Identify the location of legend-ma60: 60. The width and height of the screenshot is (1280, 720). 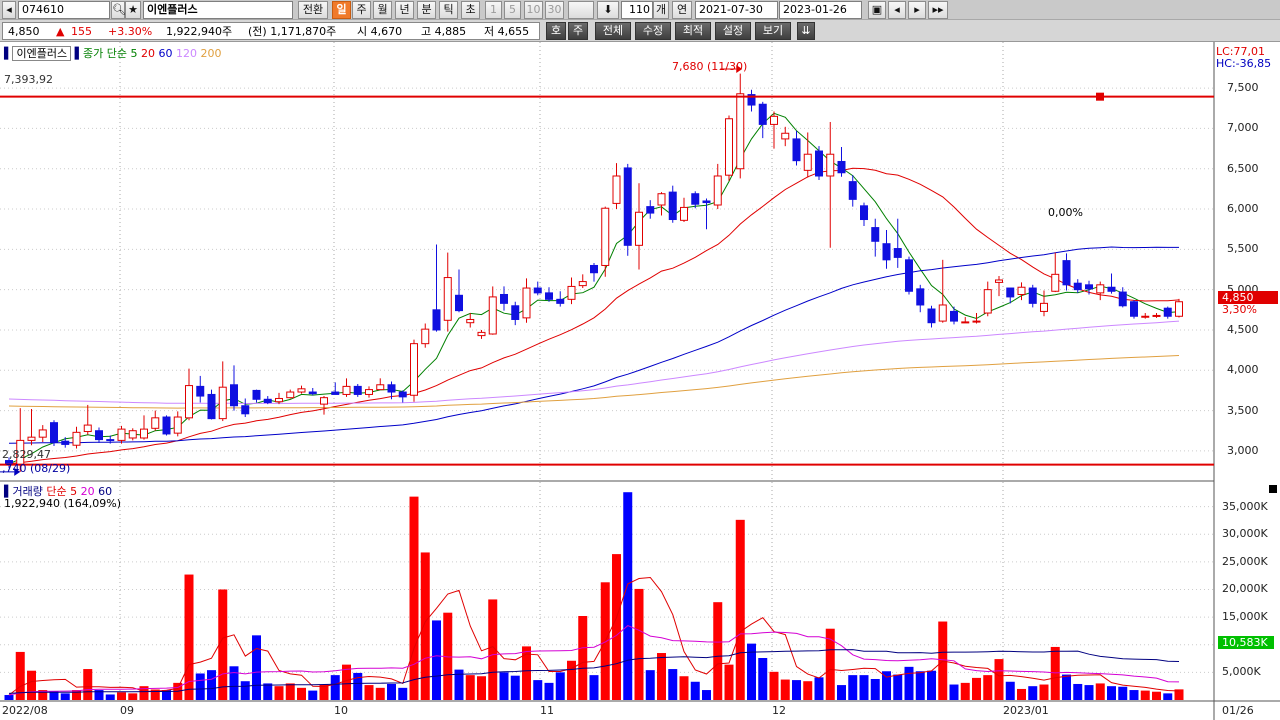
(166, 53).